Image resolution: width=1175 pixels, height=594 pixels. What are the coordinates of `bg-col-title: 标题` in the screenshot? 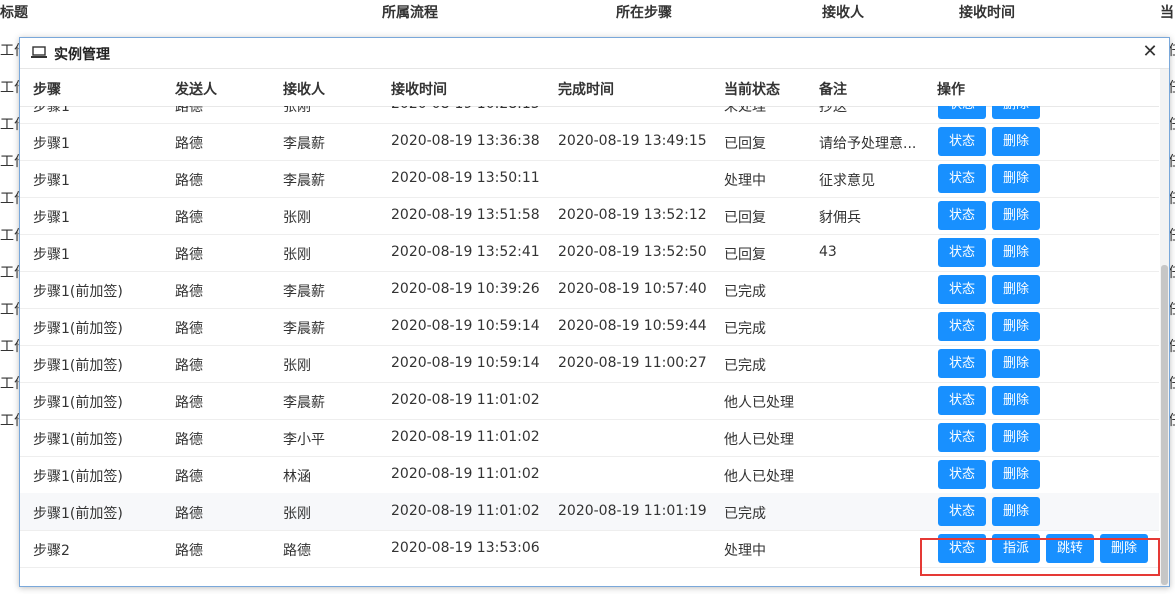 It's located at (14, 13).